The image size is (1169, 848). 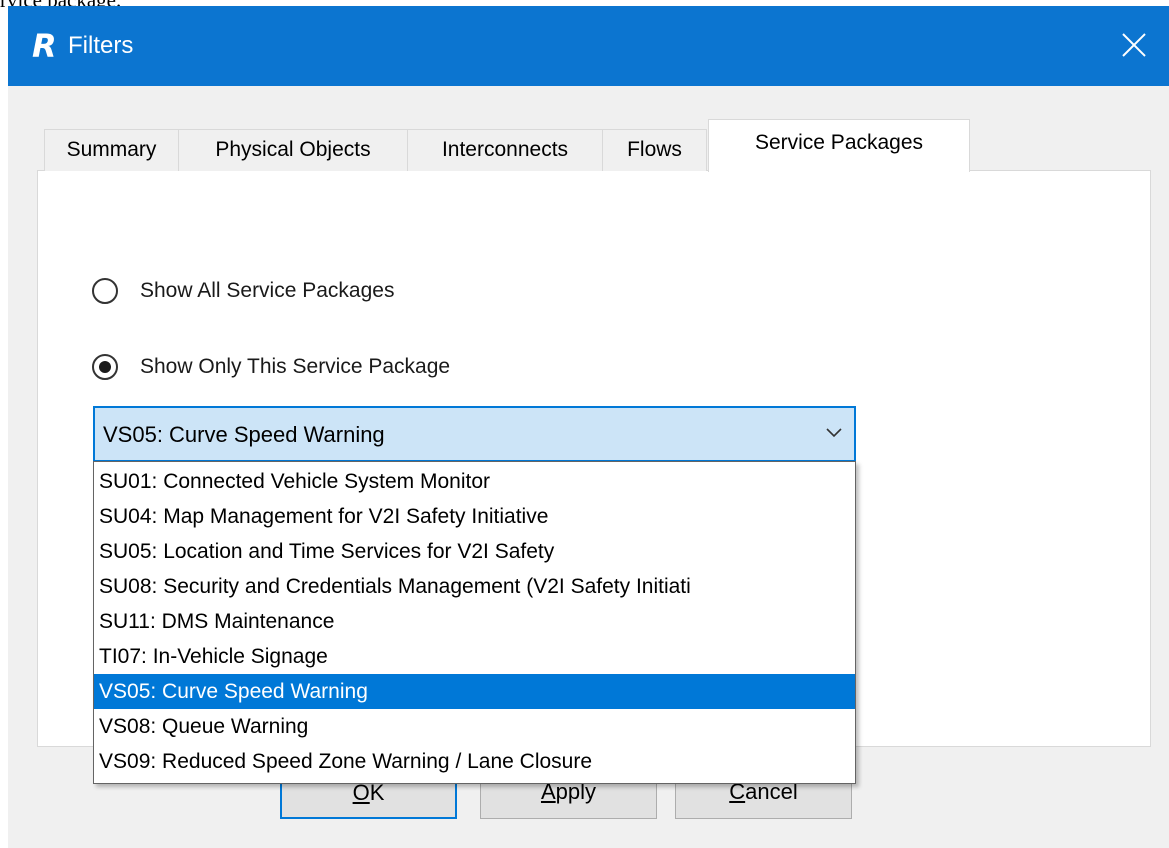 I want to click on title-bar: R Filters, so click(x=588, y=46).